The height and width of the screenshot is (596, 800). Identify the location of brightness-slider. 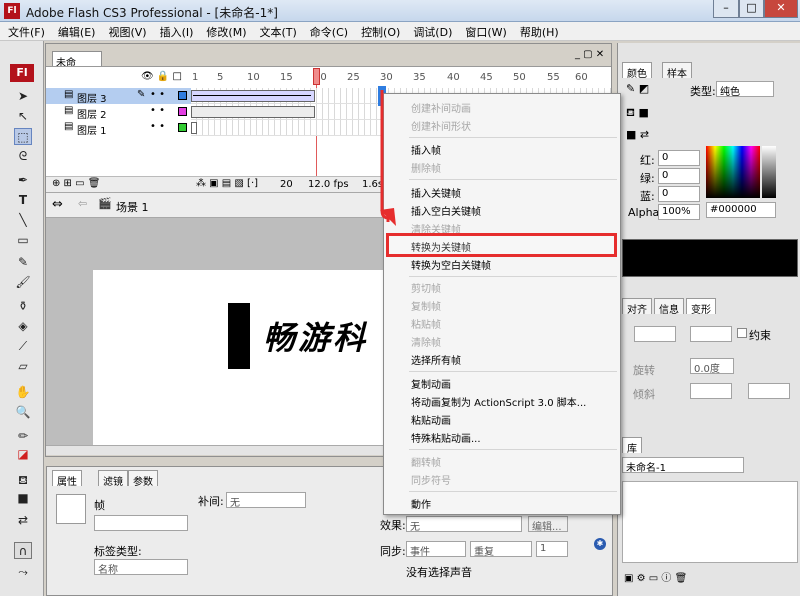
(769, 172).